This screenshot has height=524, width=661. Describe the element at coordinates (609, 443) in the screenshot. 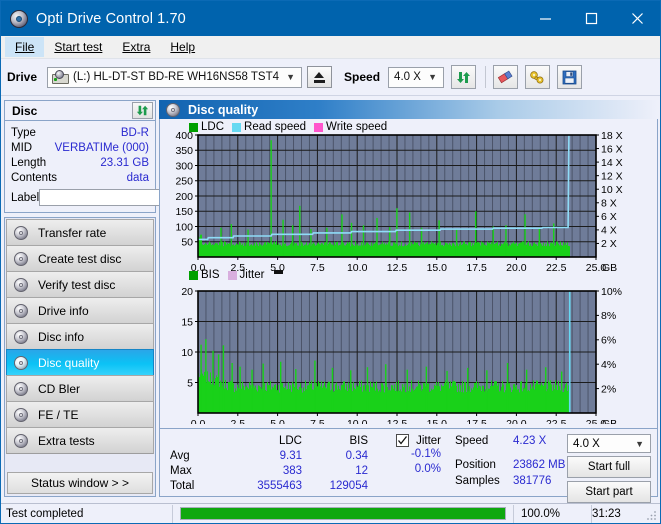

I see `test-speed-select: 4.0 X ▼` at that location.